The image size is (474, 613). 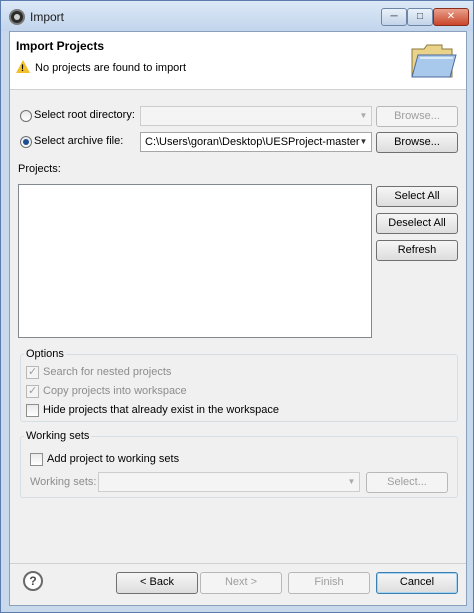 I want to click on working-sets-combo: ▼, so click(x=229, y=482).